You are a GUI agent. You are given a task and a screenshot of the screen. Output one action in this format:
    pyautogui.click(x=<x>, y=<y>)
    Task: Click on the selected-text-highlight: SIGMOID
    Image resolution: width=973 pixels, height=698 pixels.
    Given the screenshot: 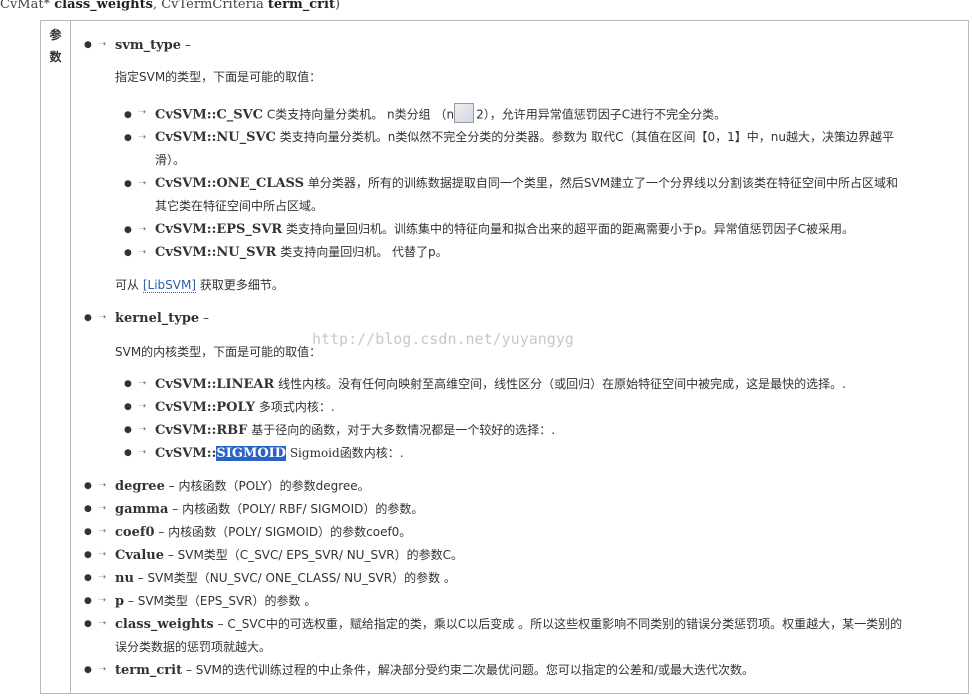 What is the action you would take?
    pyautogui.click(x=251, y=453)
    